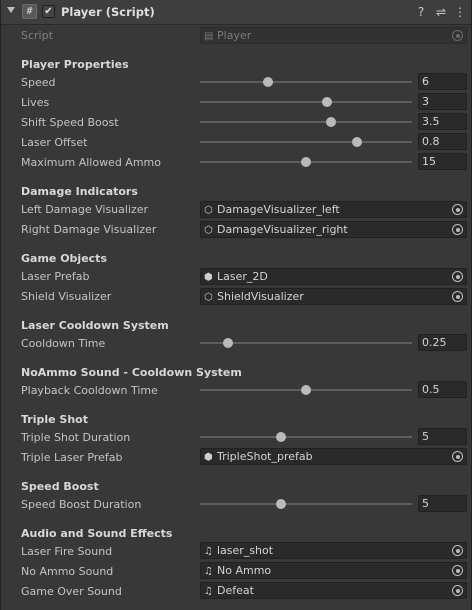 The height and width of the screenshot is (610, 472). What do you see at coordinates (442, 436) in the screenshot?
I see `triple-shot-duration-input: 5` at bounding box center [442, 436].